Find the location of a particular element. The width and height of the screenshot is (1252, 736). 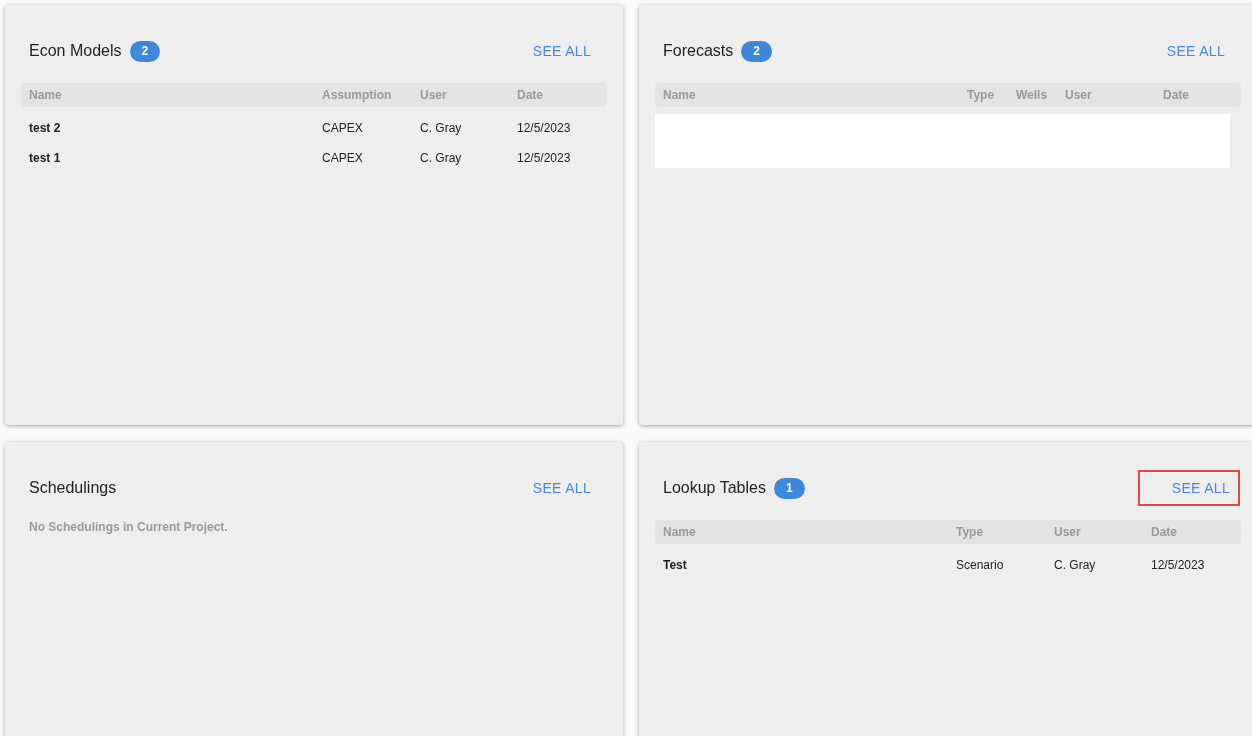

table-cell-text: Scenario is located at coordinates (980, 565).